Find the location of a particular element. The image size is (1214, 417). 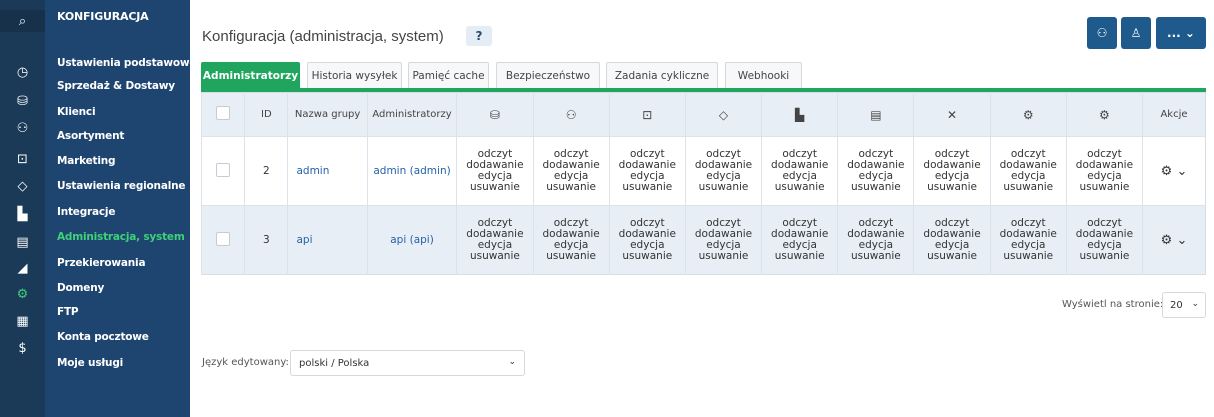

sidebar-item-moje-uslugi: Moje usługi is located at coordinates (90, 363).